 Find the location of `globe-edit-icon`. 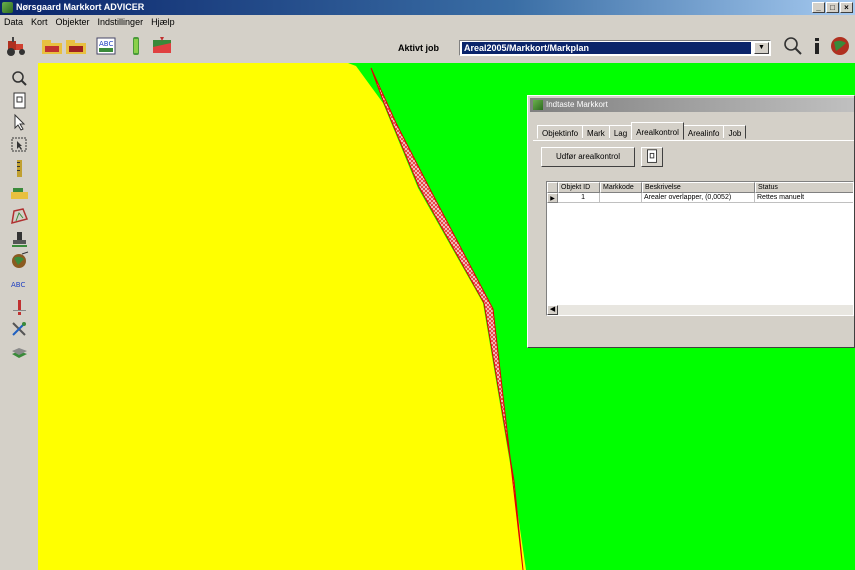

globe-edit-icon is located at coordinates (19, 260).